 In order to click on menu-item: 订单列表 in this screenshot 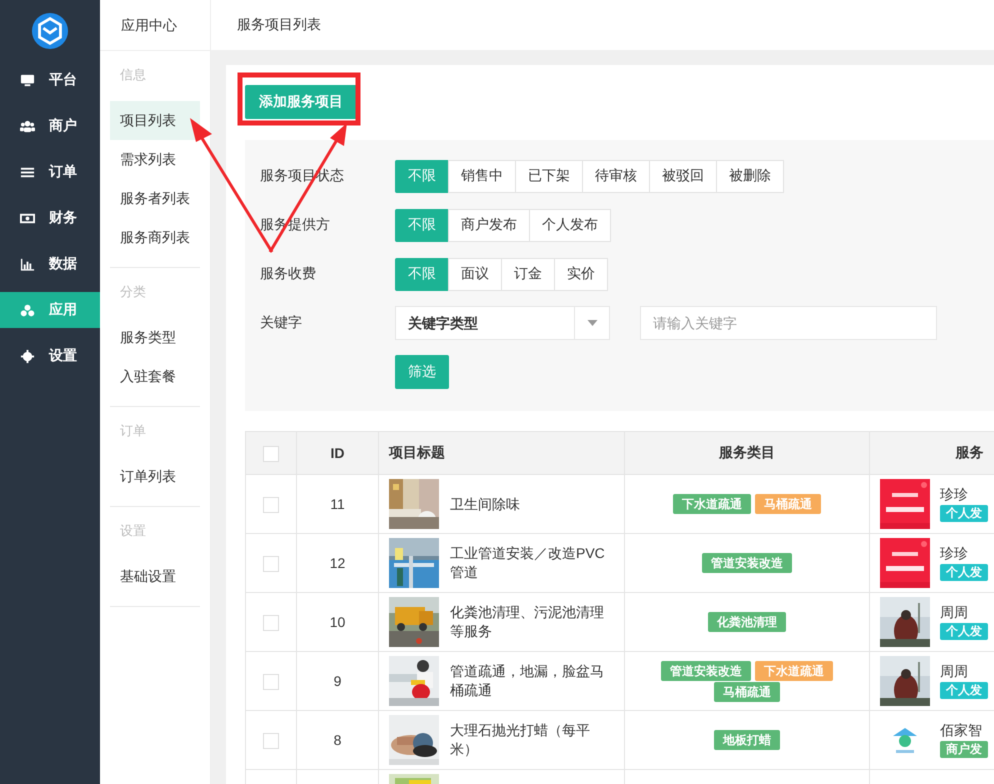, I will do `click(155, 476)`.